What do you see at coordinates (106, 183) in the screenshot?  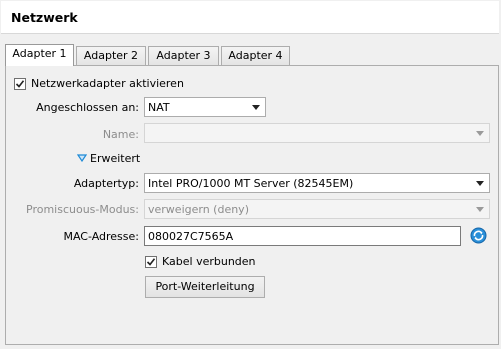 I see `adapter-type-label: Adaptertyp:` at bounding box center [106, 183].